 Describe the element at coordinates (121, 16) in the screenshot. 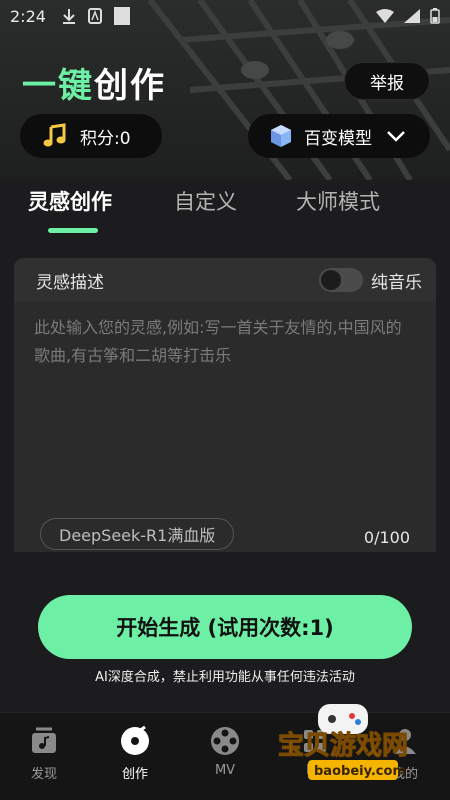

I see `square-notification-icon` at that location.